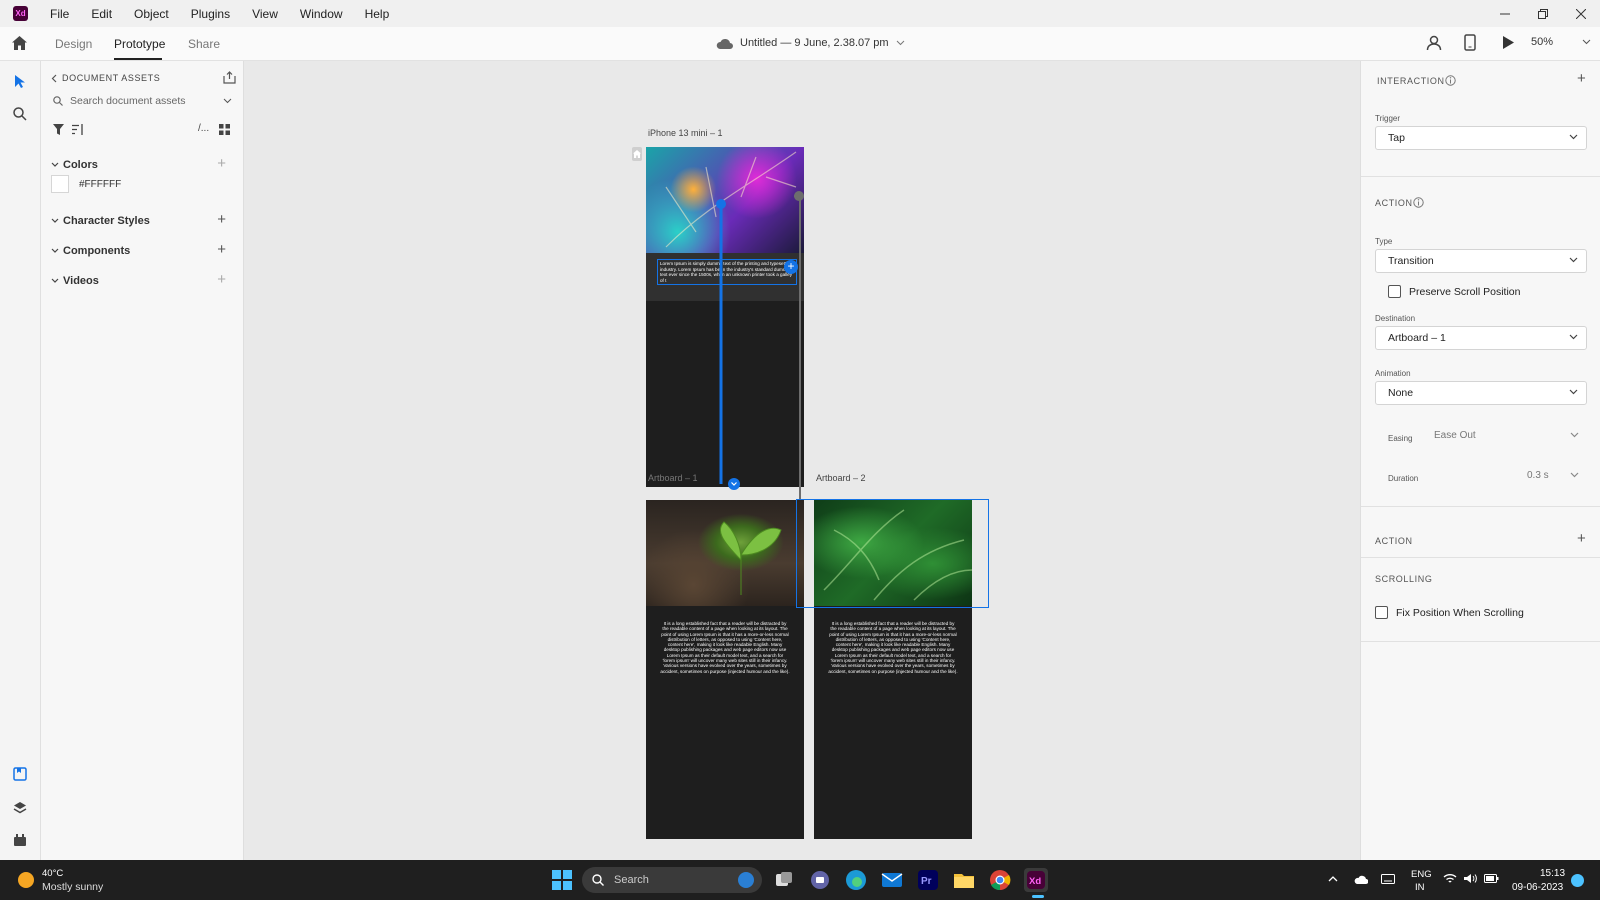 The width and height of the screenshot is (1600, 900). I want to click on add-video-icon: +, so click(221, 279).